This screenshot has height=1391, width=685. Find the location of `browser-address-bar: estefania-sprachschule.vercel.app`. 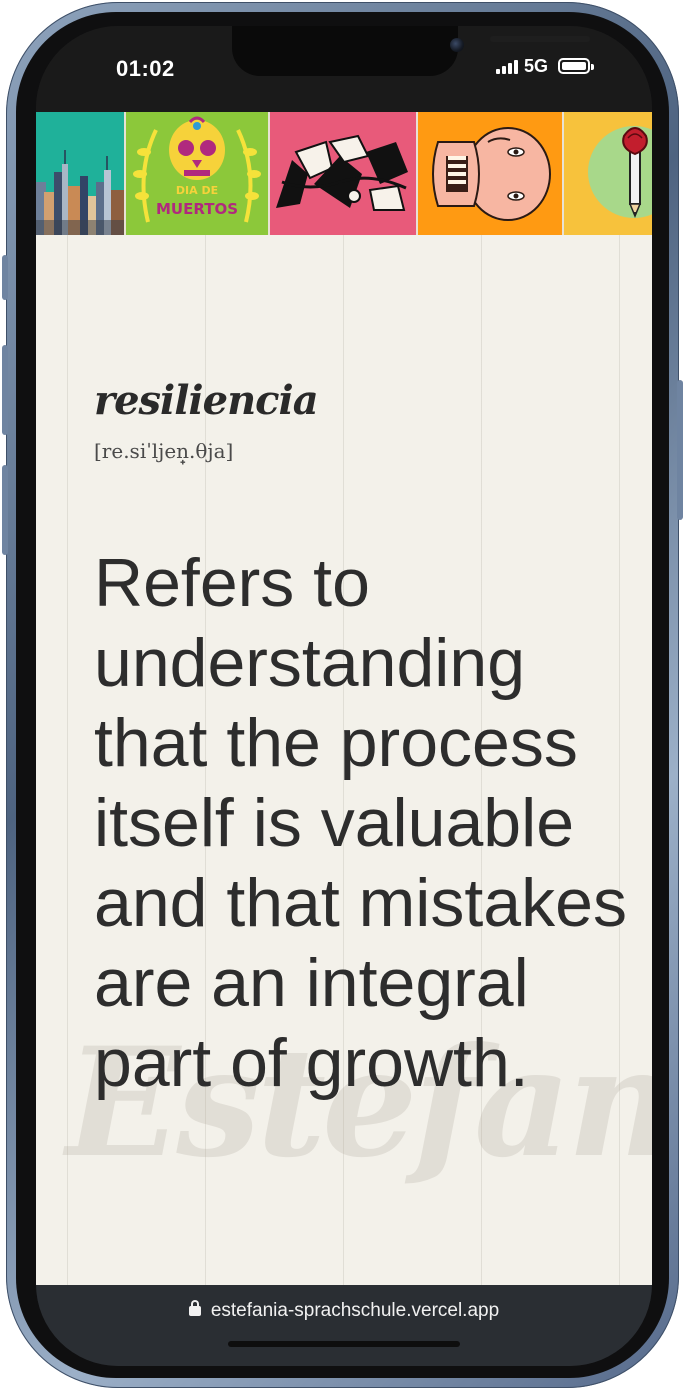

browser-address-bar: estefania-sprachschule.vercel.app is located at coordinates (344, 1325).